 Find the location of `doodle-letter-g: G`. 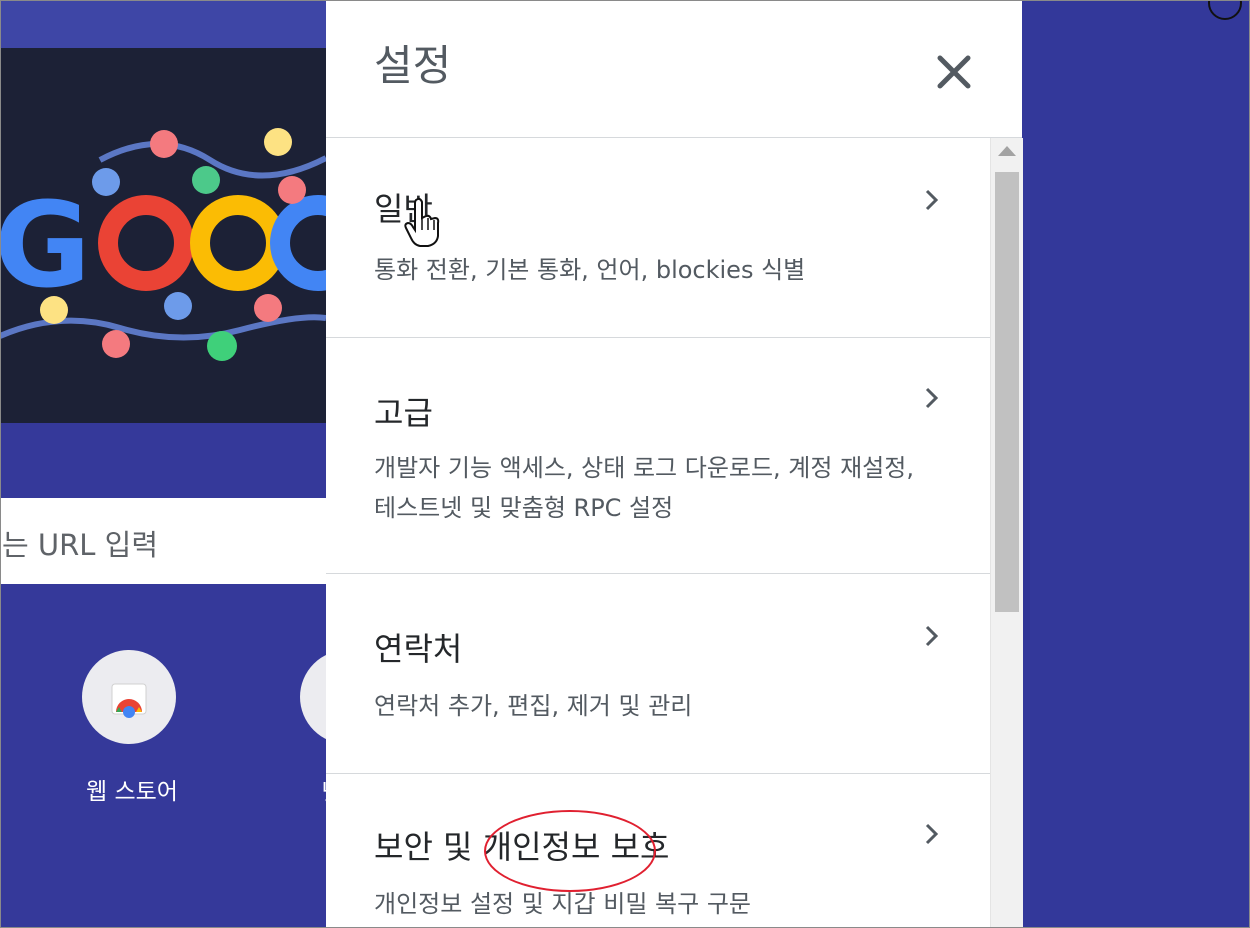

doodle-letter-g: G is located at coordinates (45, 245).